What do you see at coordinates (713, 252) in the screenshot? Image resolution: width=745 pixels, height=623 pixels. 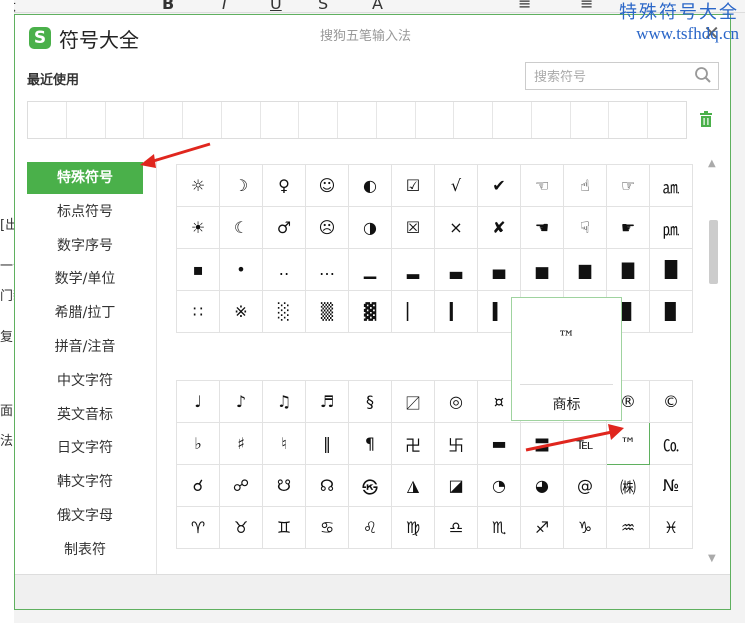 I see `scroll-thumb` at bounding box center [713, 252].